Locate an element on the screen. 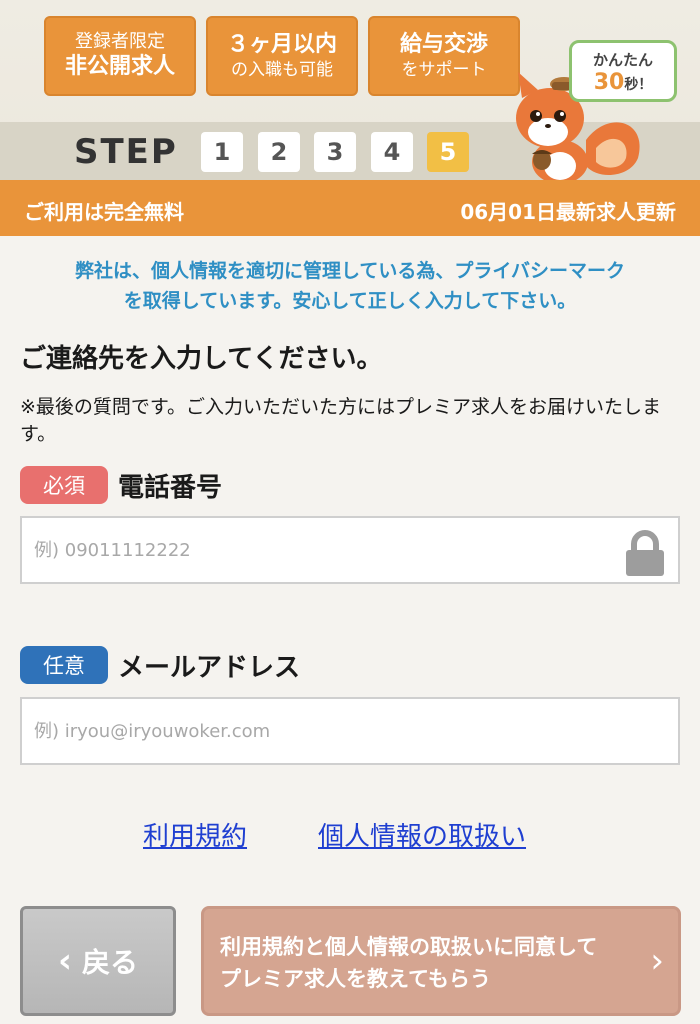 This screenshot has width=700, height=1024. page-title: ご連絡先を入力してください。 is located at coordinates (201, 359).